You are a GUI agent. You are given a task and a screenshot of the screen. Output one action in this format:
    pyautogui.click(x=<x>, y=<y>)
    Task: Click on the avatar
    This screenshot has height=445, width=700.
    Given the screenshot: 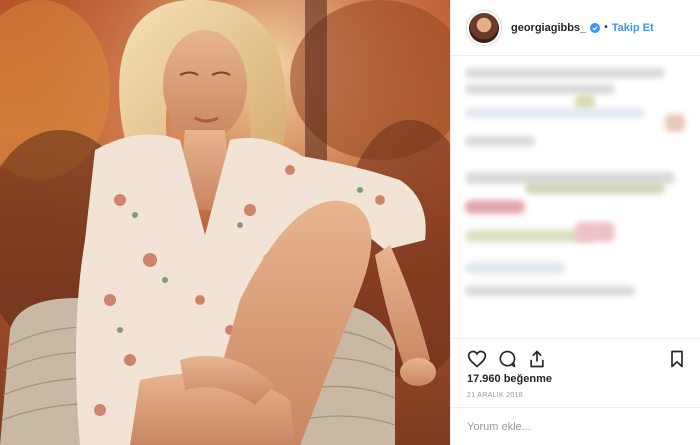 What is the action you would take?
    pyautogui.click(x=484, y=27)
    